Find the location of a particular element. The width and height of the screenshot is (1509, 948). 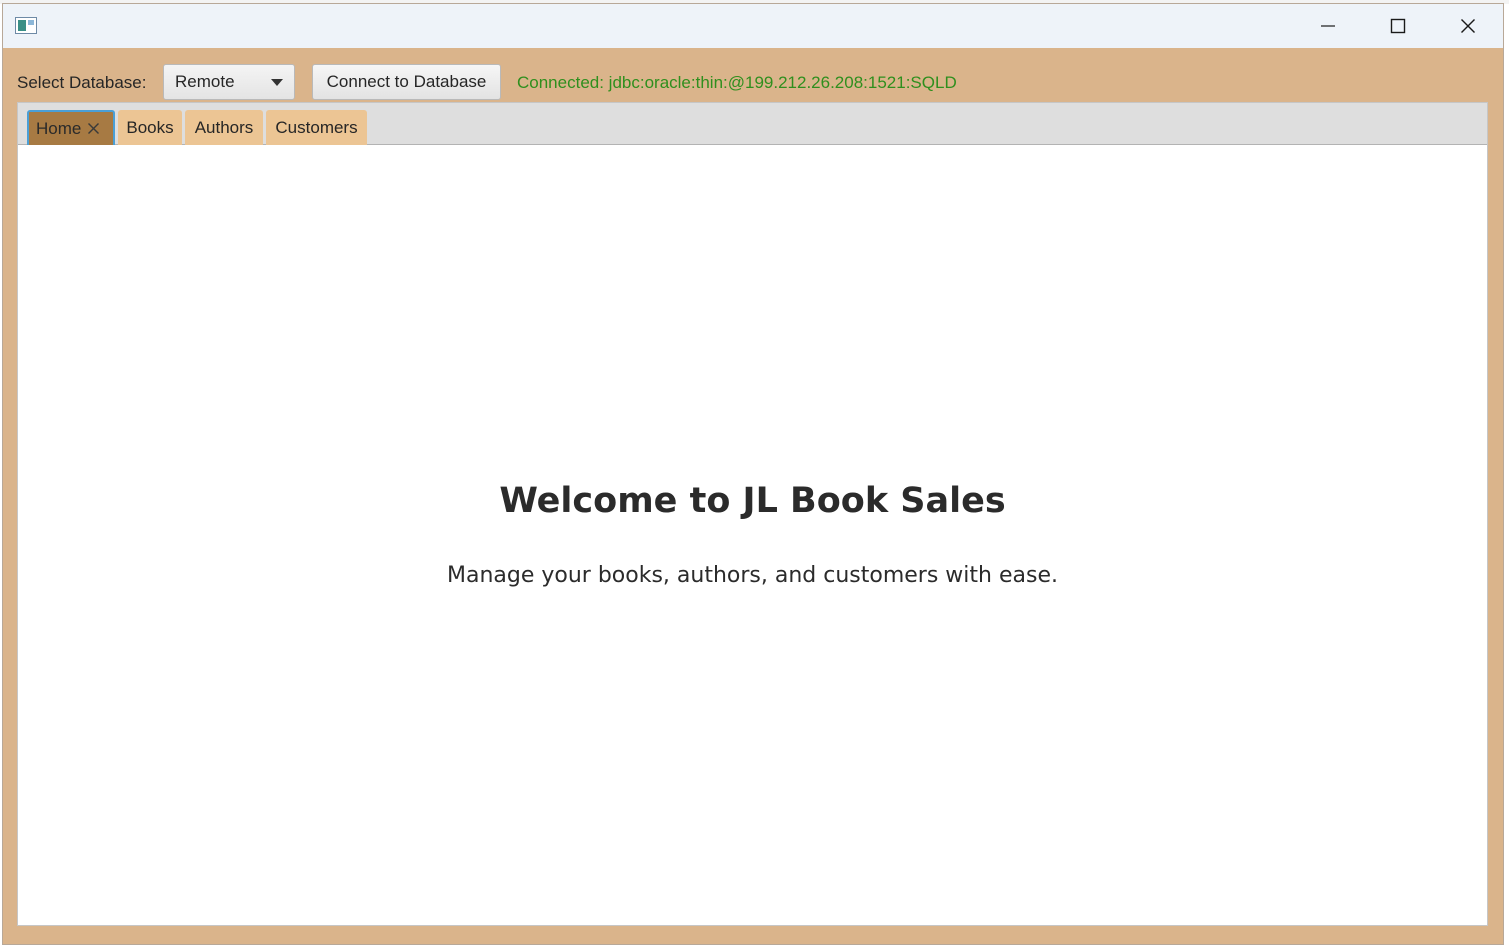

tab-books: Books is located at coordinates (150, 127).